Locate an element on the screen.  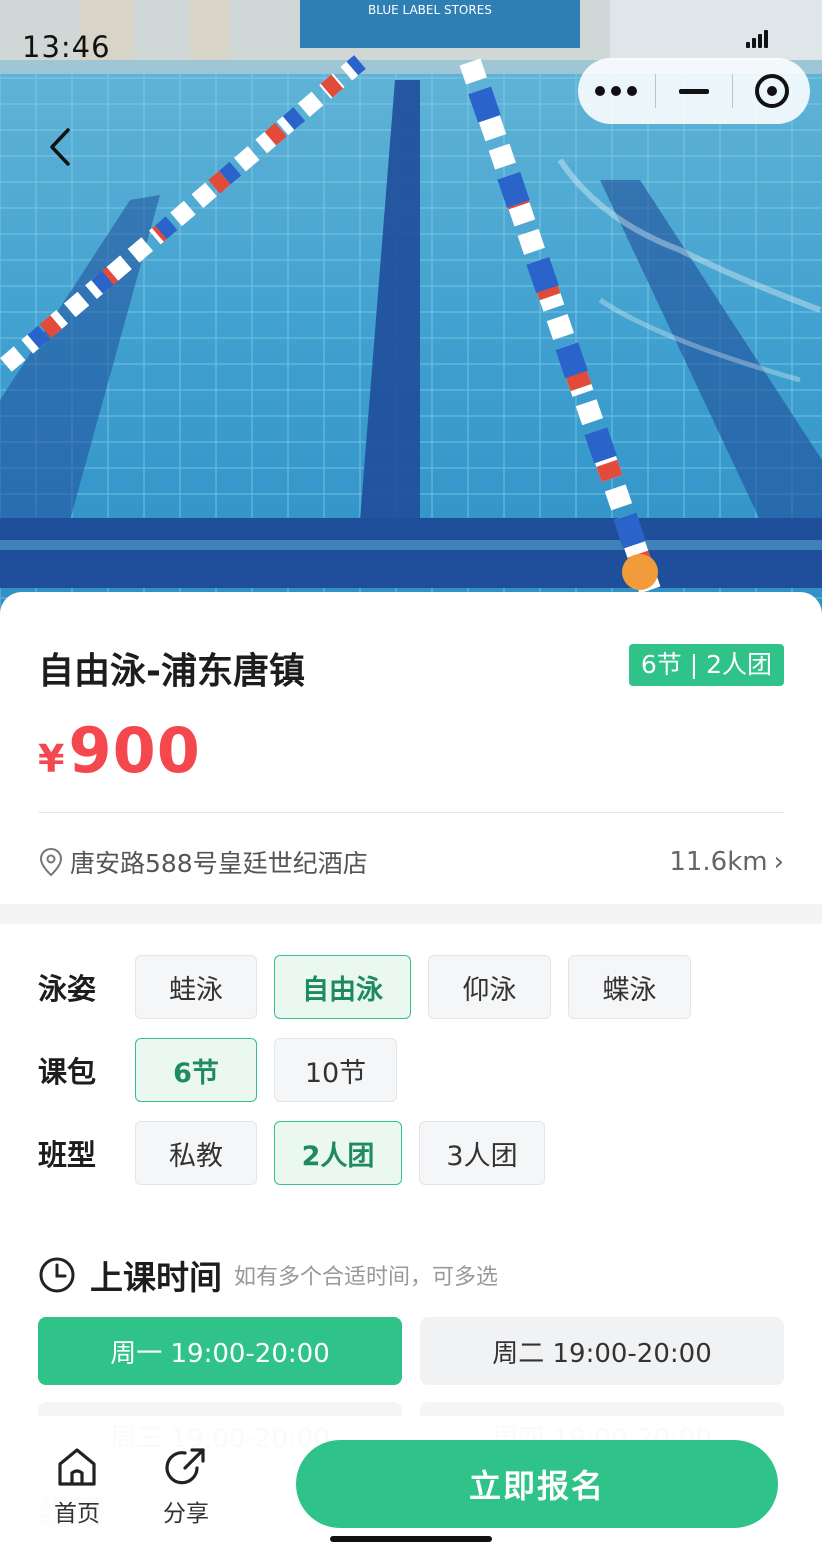
course-title: 自由泳-浦东唐镇 is located at coordinates (171, 671).